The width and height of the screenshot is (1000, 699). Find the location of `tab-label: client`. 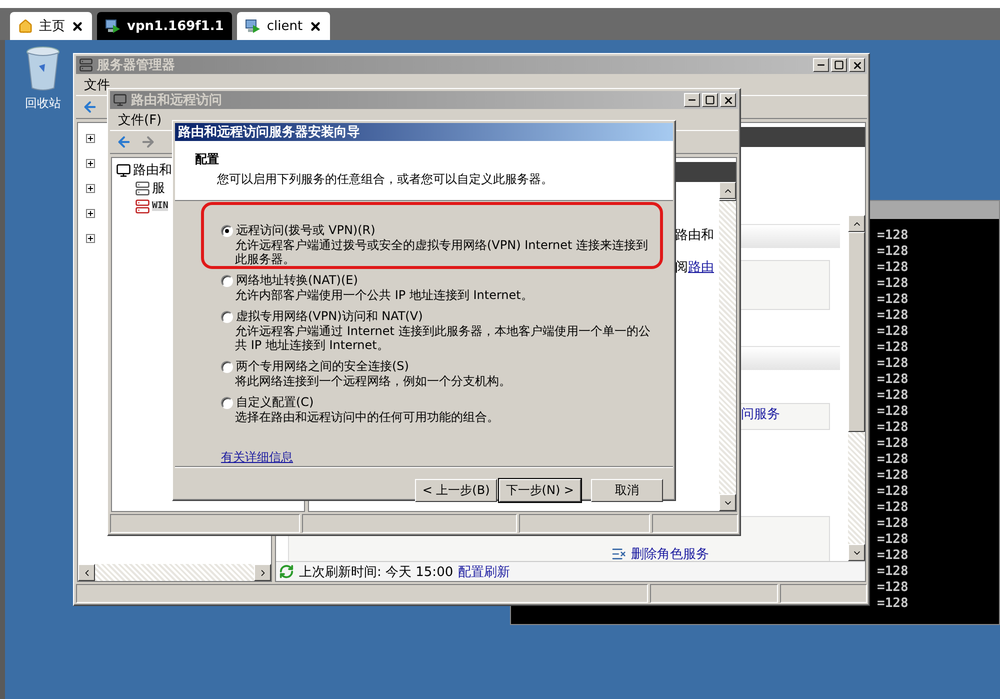

tab-label: client is located at coordinates (284, 26).